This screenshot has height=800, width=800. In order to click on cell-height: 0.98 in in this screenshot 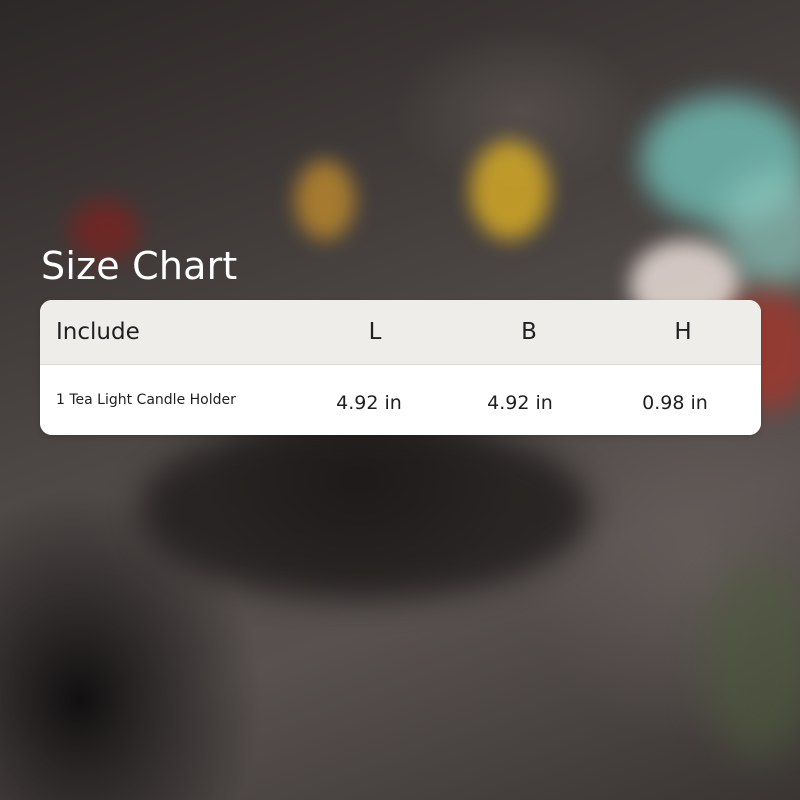, I will do `click(675, 403)`.